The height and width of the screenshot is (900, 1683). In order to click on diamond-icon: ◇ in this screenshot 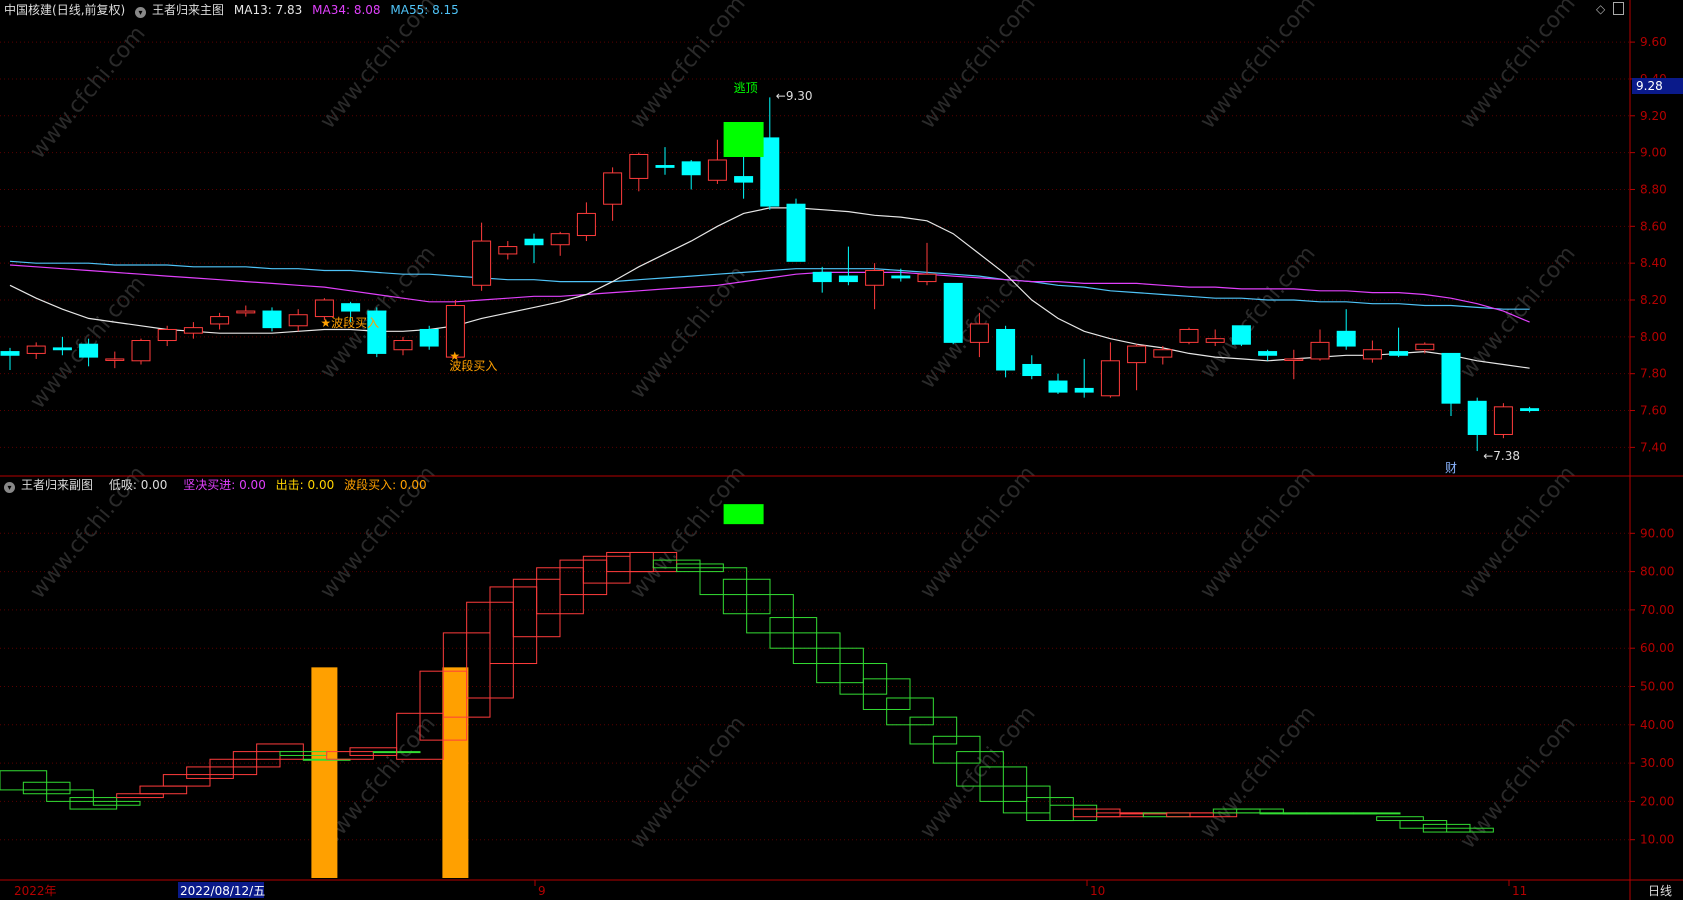, I will do `click(1600, 9)`.